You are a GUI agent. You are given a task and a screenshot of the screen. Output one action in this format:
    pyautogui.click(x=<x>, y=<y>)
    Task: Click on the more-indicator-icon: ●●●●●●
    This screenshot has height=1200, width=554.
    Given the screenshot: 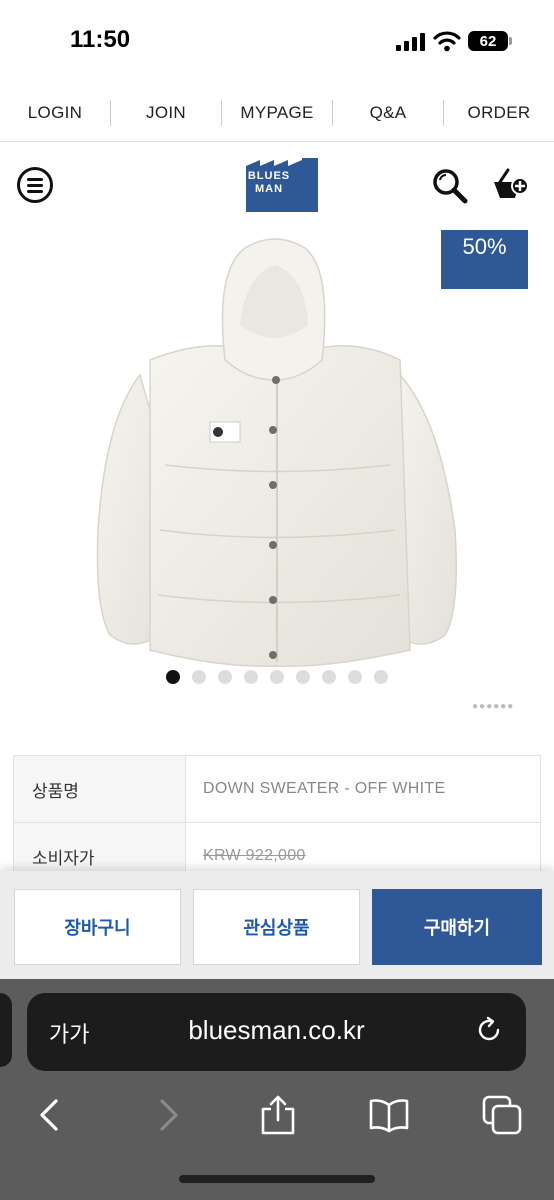 What is the action you would take?
    pyautogui.click(x=493, y=706)
    